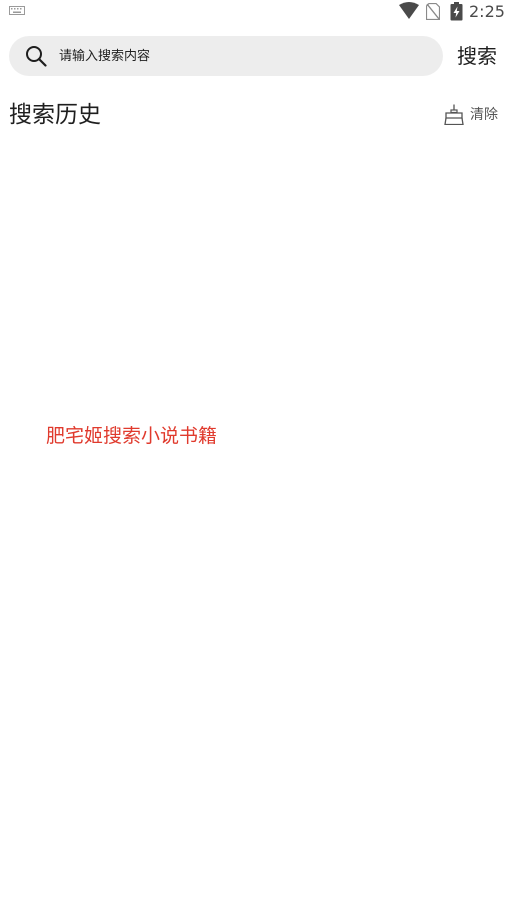 This screenshot has width=507, height=903. I want to click on search-input, so click(244, 56).